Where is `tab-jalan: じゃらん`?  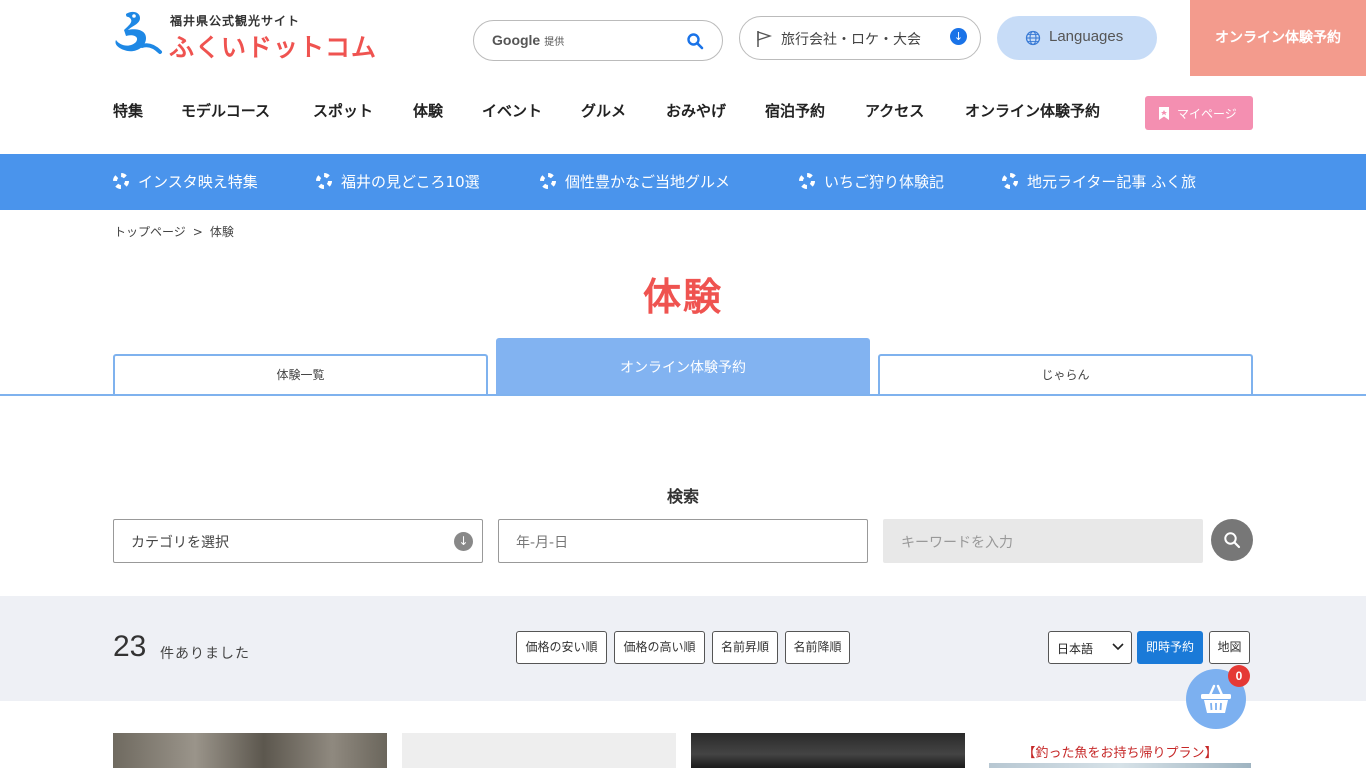
tab-jalan: じゃらん is located at coordinates (1065, 374).